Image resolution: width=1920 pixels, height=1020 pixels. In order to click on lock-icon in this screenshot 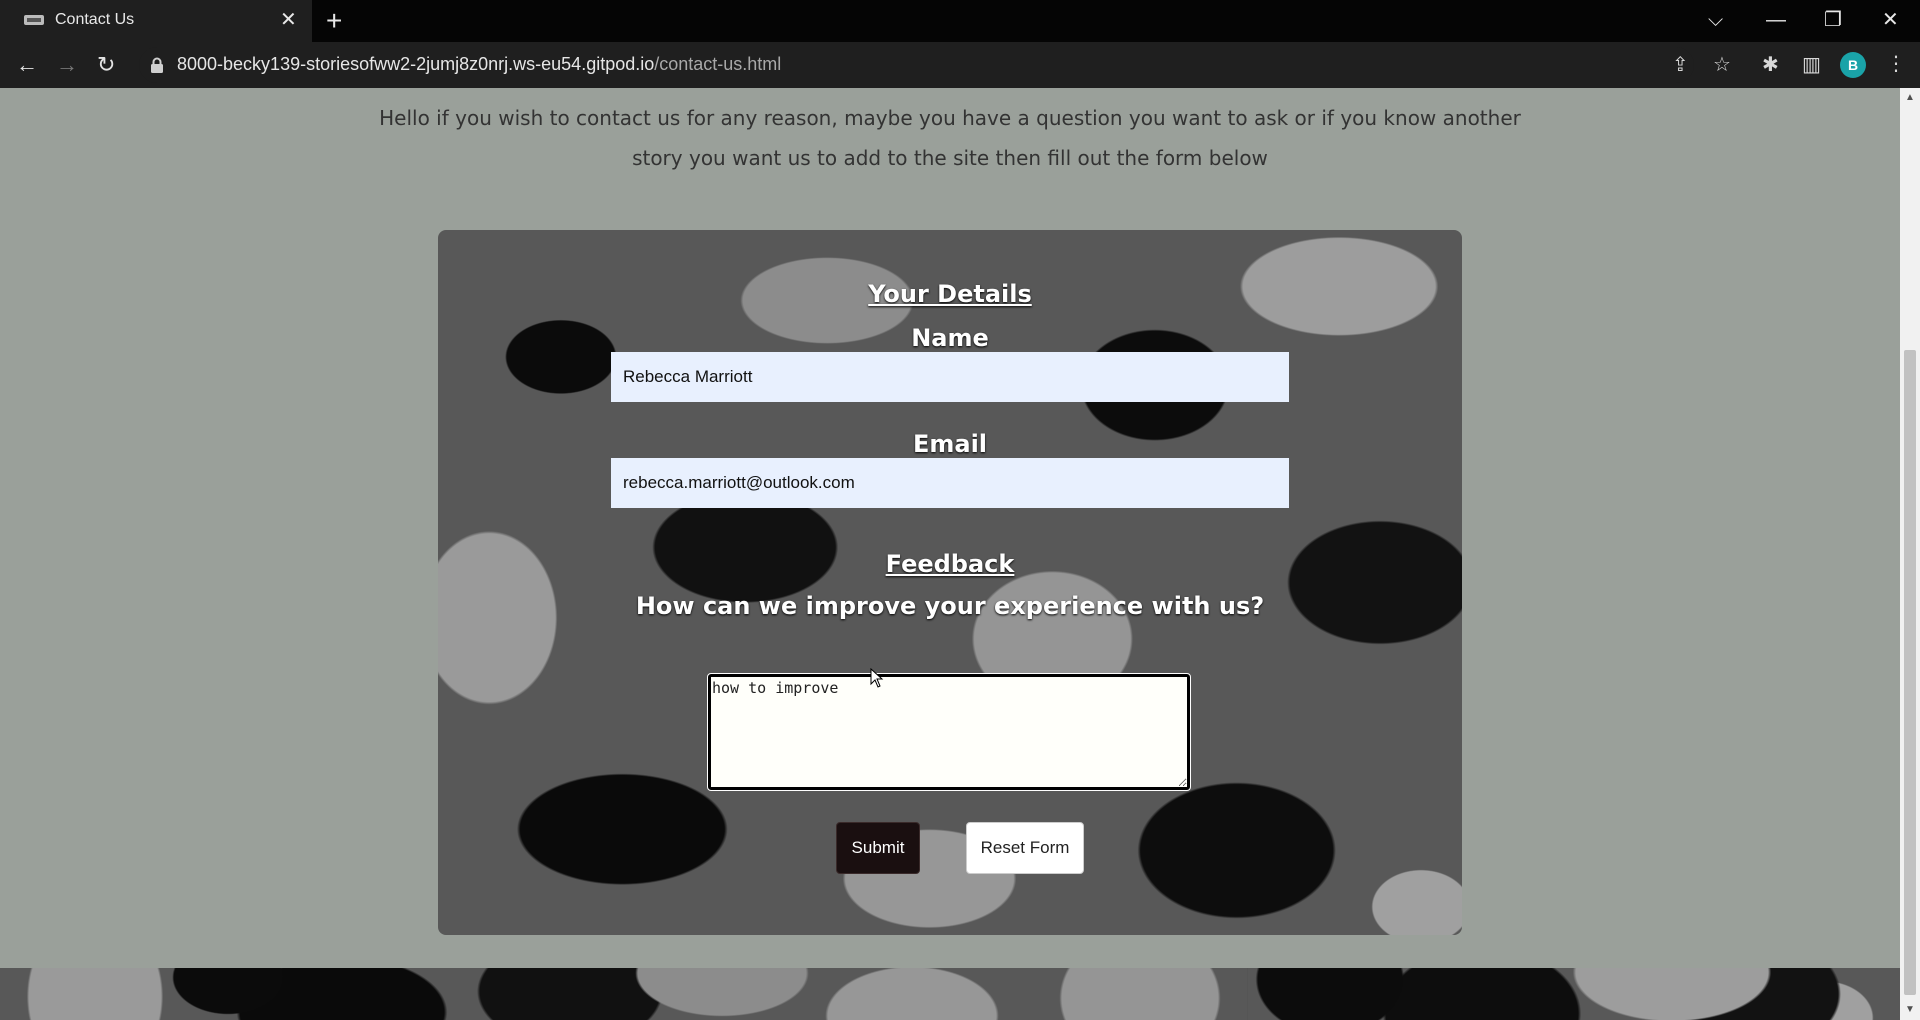, I will do `click(157, 65)`.